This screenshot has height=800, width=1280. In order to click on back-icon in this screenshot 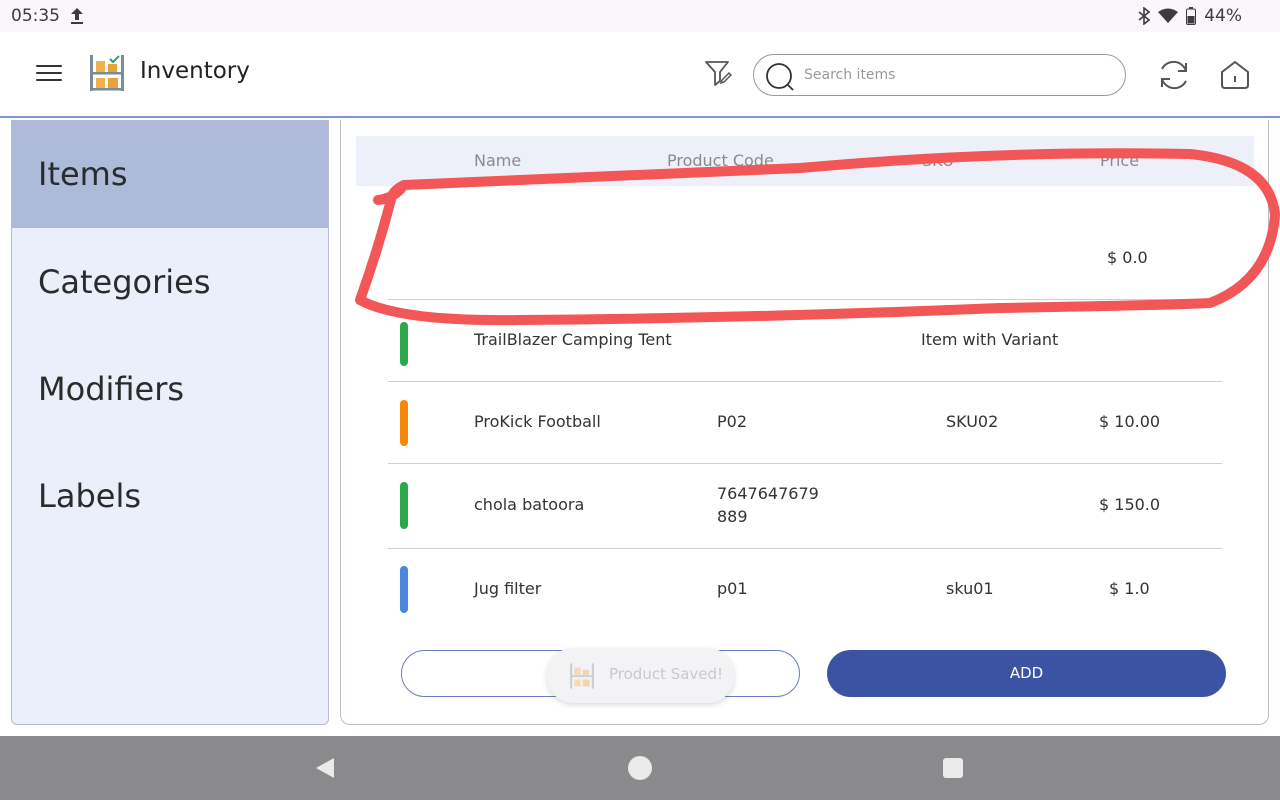, I will do `click(325, 768)`.